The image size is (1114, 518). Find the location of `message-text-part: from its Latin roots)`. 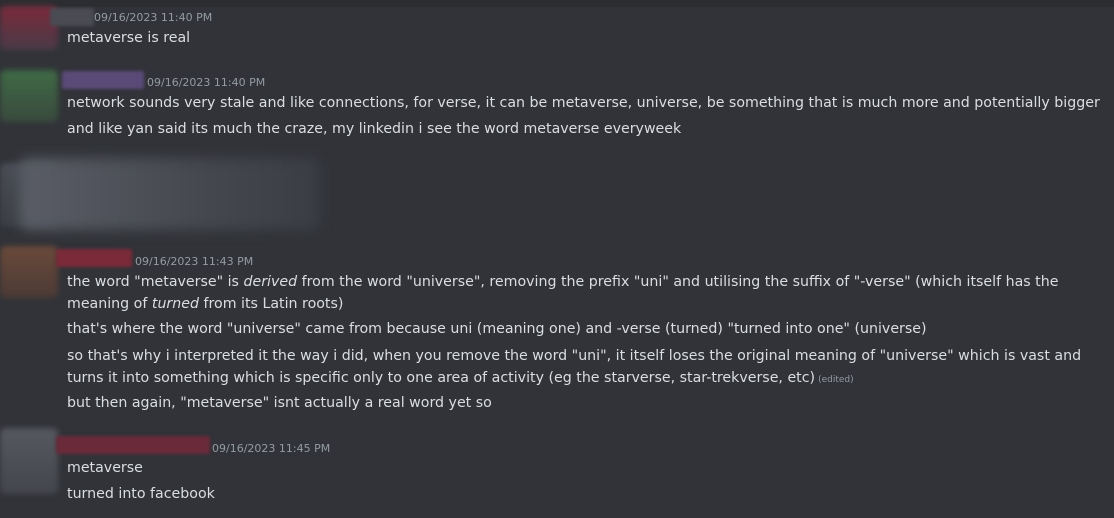

message-text-part: from its Latin roots) is located at coordinates (271, 304).